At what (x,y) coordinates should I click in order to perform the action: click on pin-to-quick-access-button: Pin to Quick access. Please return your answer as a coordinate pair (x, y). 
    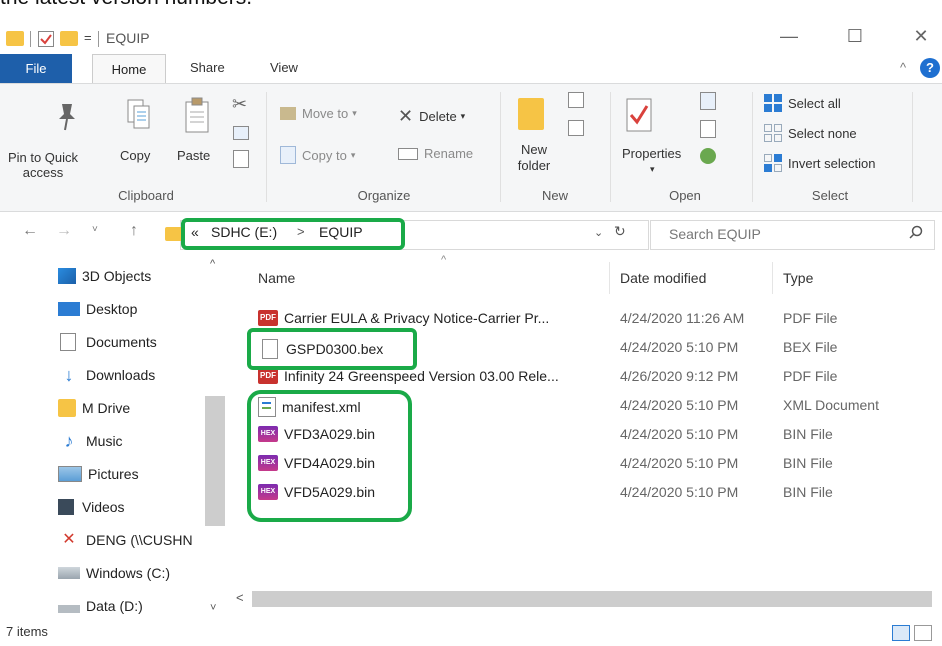
    Looking at the image, I should click on (43, 165).